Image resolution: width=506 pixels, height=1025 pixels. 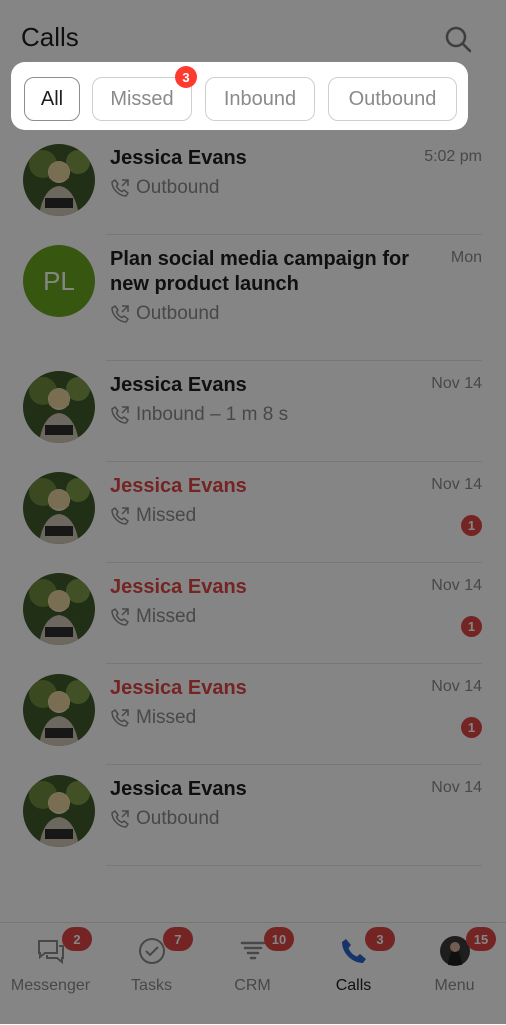 I want to click on nav-item-crm: CRM 10, so click(x=252, y=974).